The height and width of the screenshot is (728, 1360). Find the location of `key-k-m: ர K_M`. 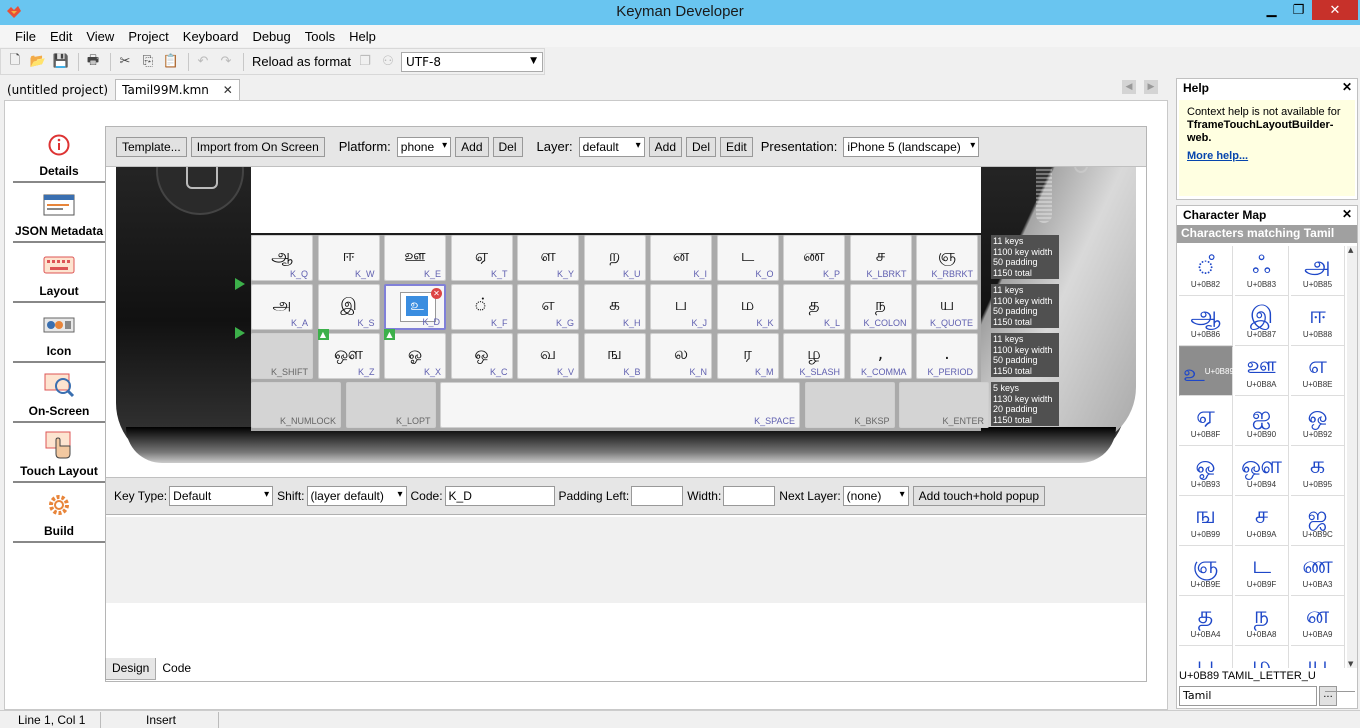

key-k-m: ர K_M is located at coordinates (747, 356).